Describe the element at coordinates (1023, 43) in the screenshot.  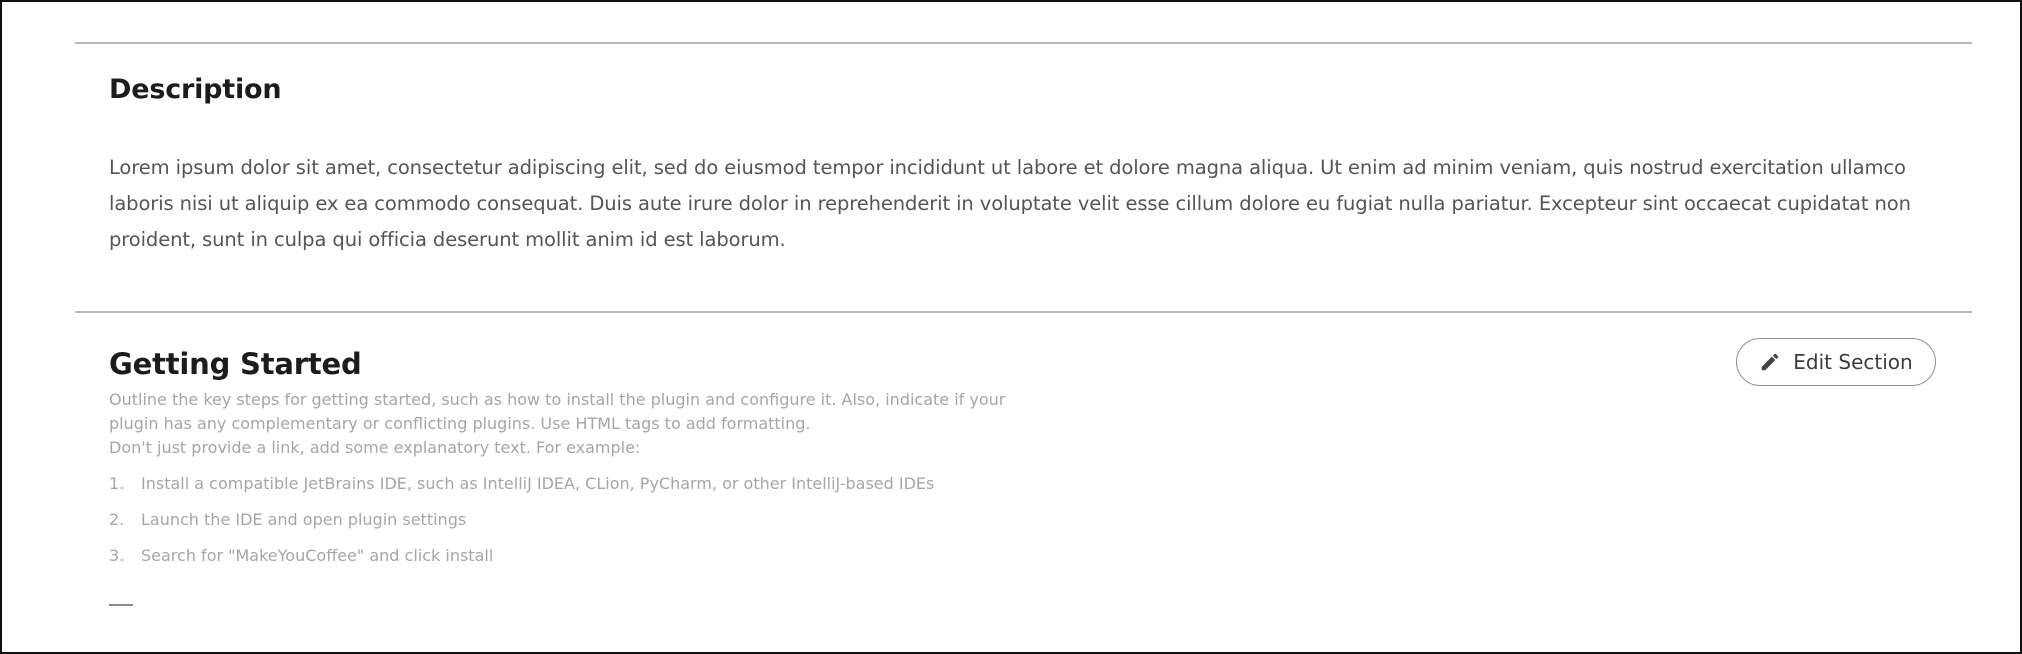
I see `top-divider` at that location.